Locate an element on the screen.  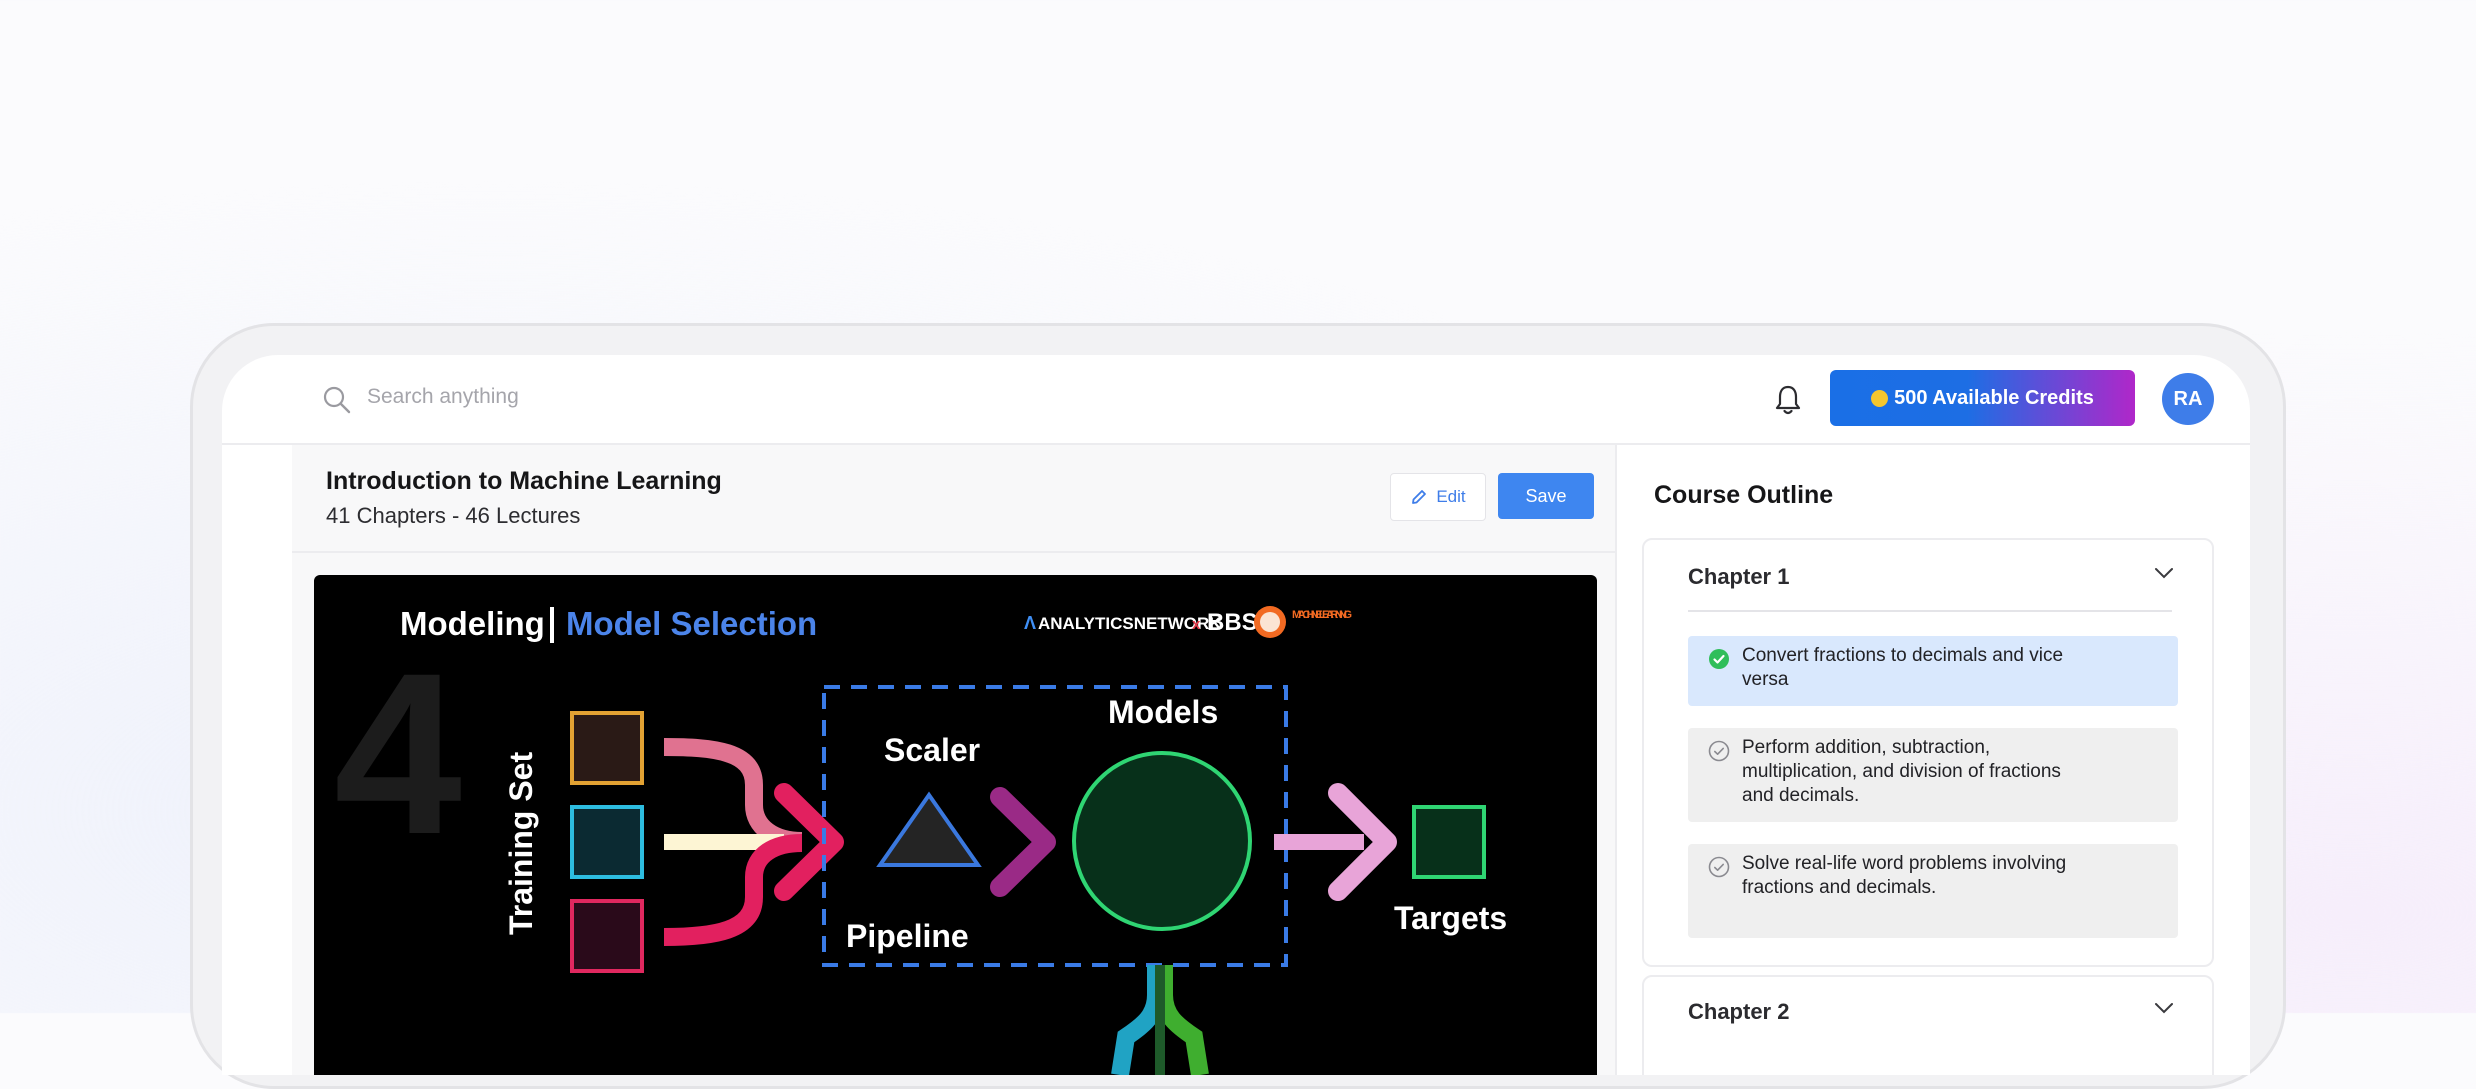
credits-label: 500 Available Credits is located at coordinates (1994, 397).